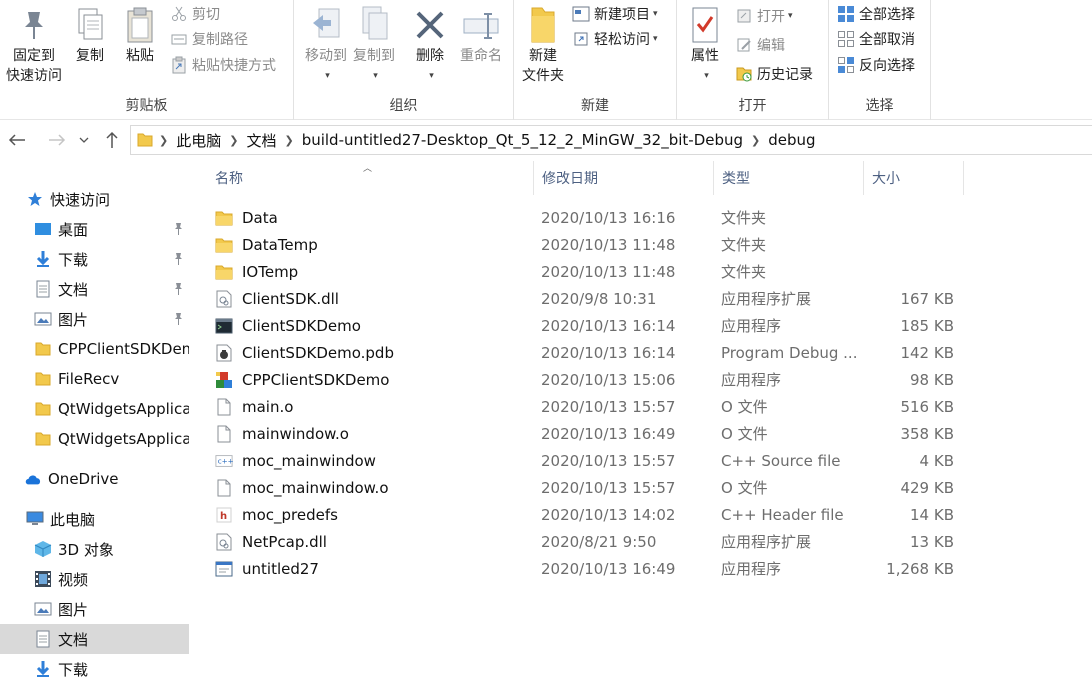 This screenshot has width=1092, height=685. I want to click on invert-selection-button: 反向选择, so click(876, 65).